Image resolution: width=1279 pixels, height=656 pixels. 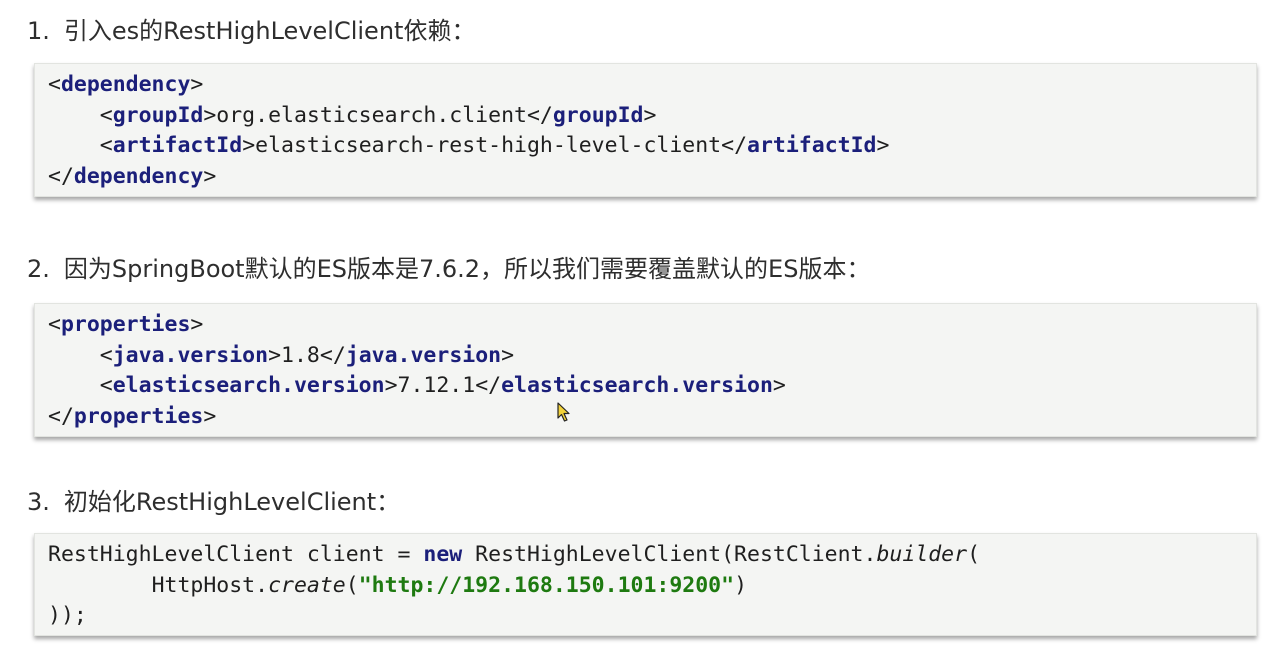 What do you see at coordinates (132, 416) in the screenshot?
I see `code-line: </properties>` at bounding box center [132, 416].